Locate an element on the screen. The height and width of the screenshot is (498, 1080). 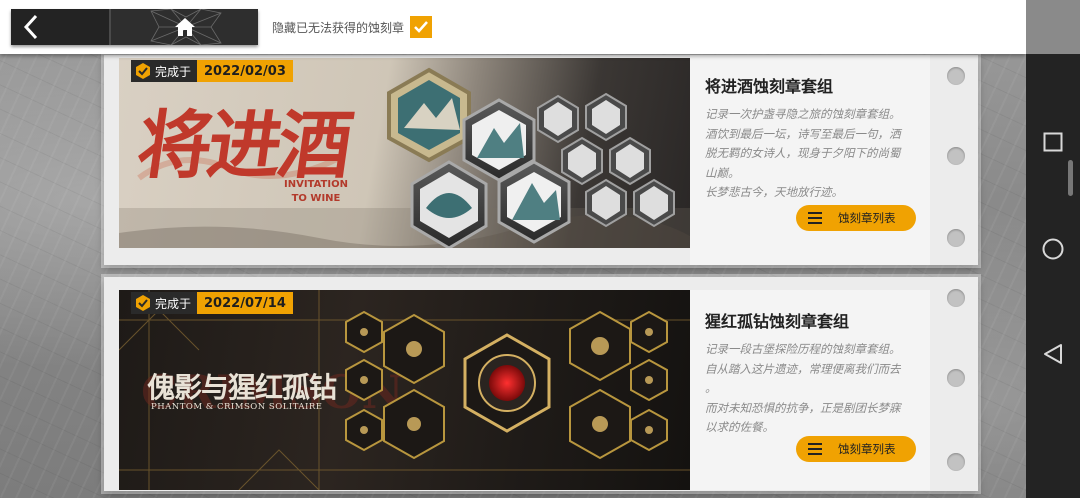
chevron-left-icon is located at coordinates (30, 27).